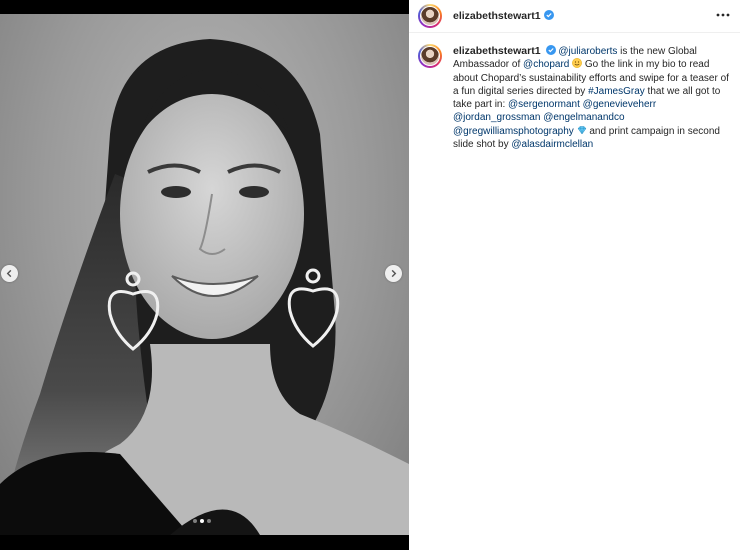 The height and width of the screenshot is (550, 740). What do you see at coordinates (513, 131) in the screenshot?
I see `mention-link: @gregwilliamsphotography` at bounding box center [513, 131].